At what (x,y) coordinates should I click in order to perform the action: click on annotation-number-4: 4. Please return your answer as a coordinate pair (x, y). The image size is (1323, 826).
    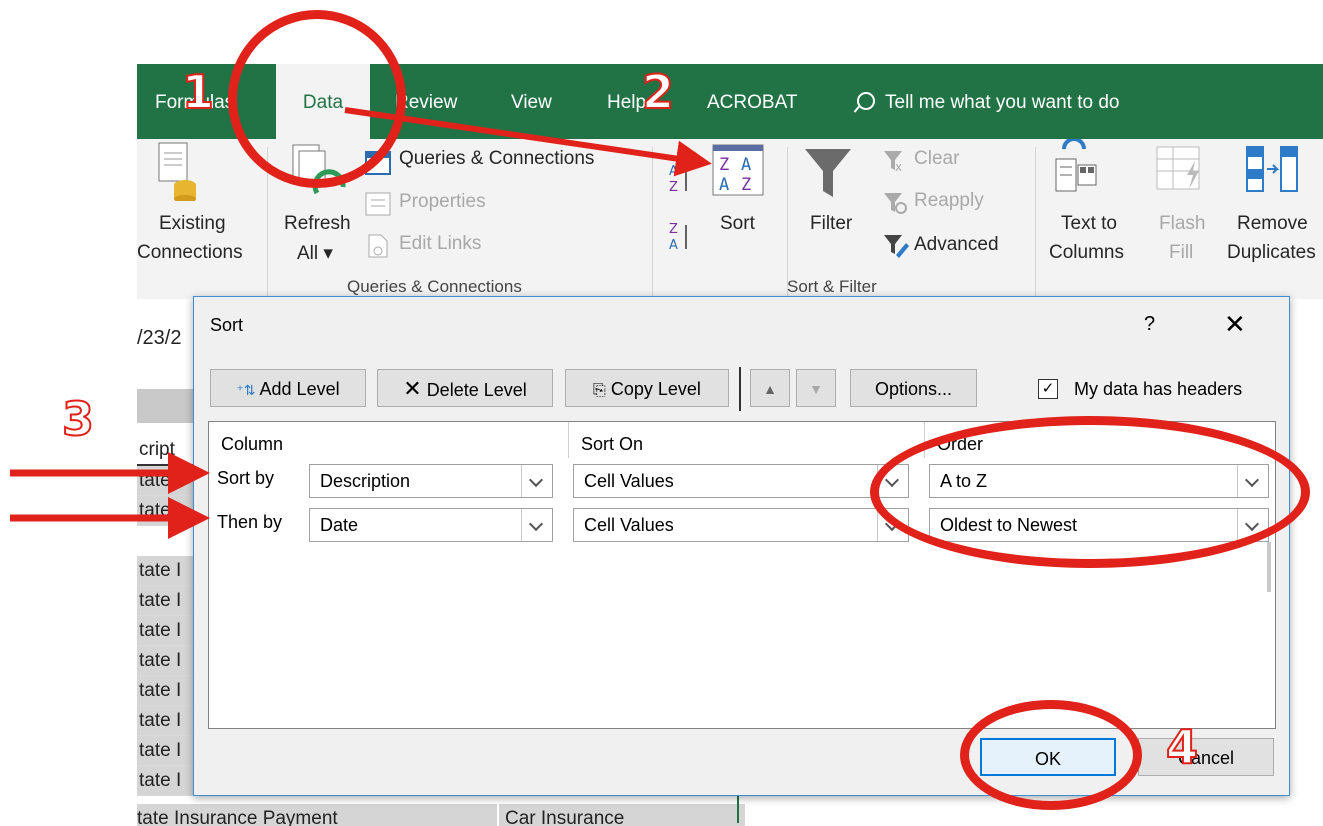
    Looking at the image, I should click on (1182, 747).